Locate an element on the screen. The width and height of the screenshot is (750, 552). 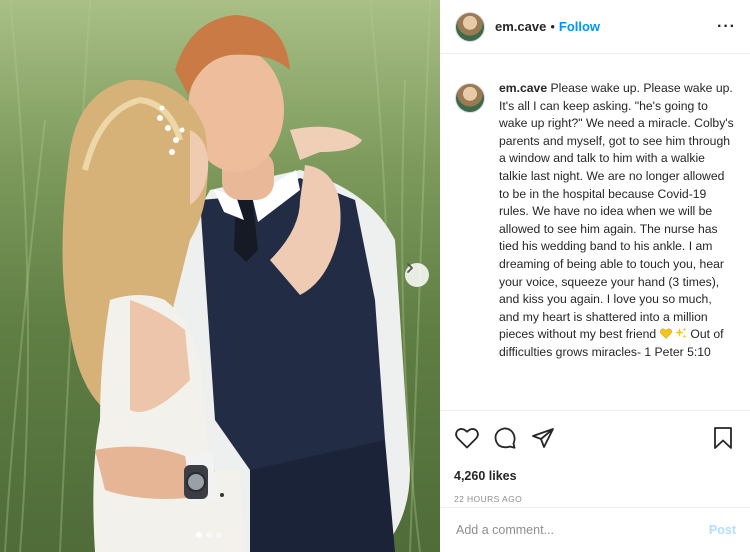
comment-button is located at coordinates (505, 438).